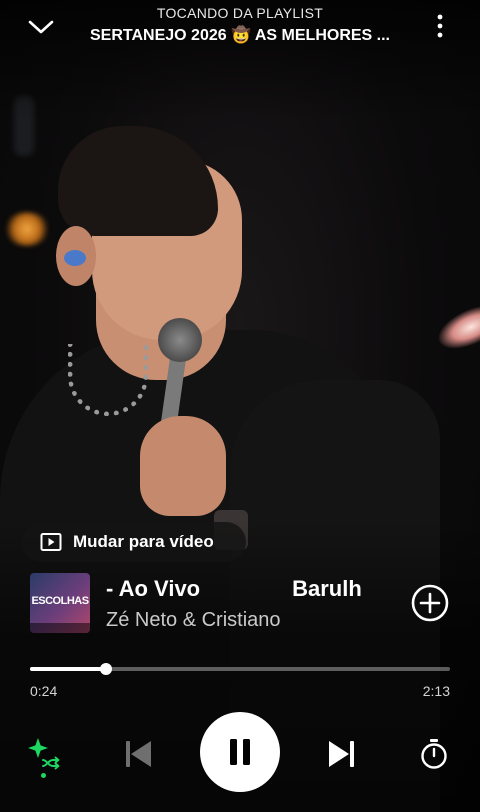 The height and width of the screenshot is (812, 480). What do you see at coordinates (143, 541) in the screenshot?
I see `switch-to-video-label: Mudar para vídeo` at bounding box center [143, 541].